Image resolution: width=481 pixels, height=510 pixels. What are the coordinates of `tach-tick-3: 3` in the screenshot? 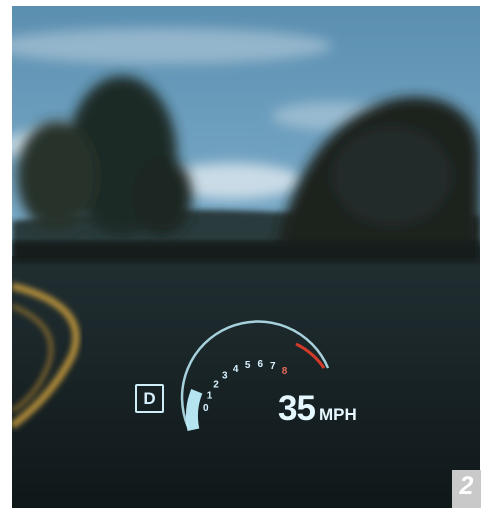 It's located at (225, 376).